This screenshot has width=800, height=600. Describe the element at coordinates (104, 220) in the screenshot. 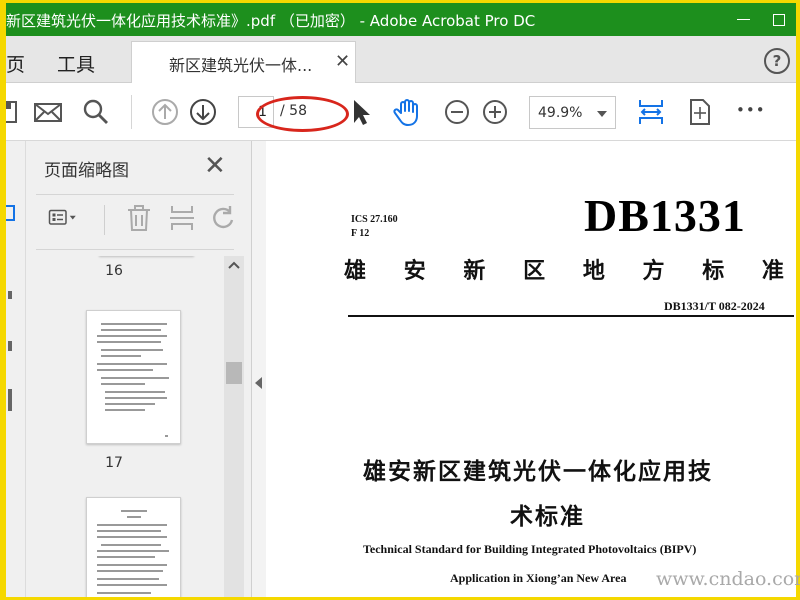

I see `panel-tool-divider` at that location.